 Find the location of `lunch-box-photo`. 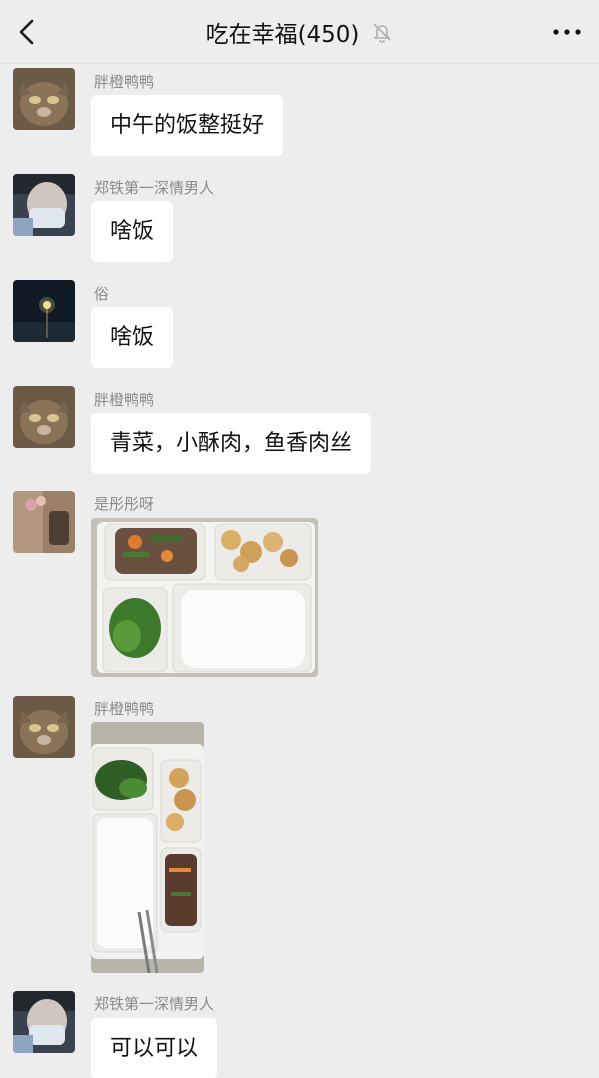

lunch-box-photo is located at coordinates (204, 597).